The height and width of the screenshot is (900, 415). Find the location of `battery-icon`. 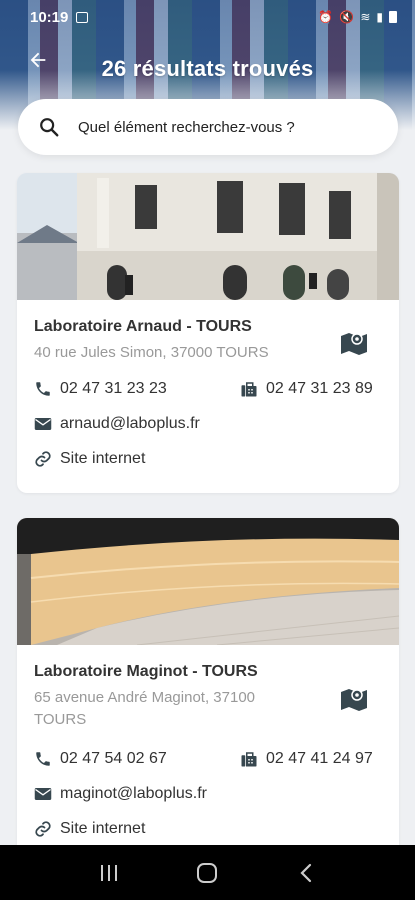

battery-icon is located at coordinates (393, 17).